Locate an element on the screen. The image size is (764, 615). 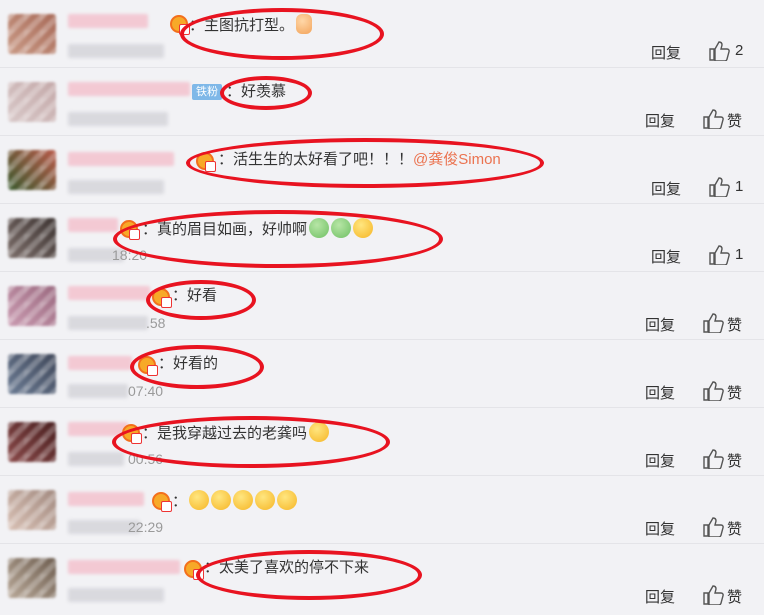
comment-row: ：太美了喜欢的停不下来 回复 赞 is located at coordinates (382, 578).